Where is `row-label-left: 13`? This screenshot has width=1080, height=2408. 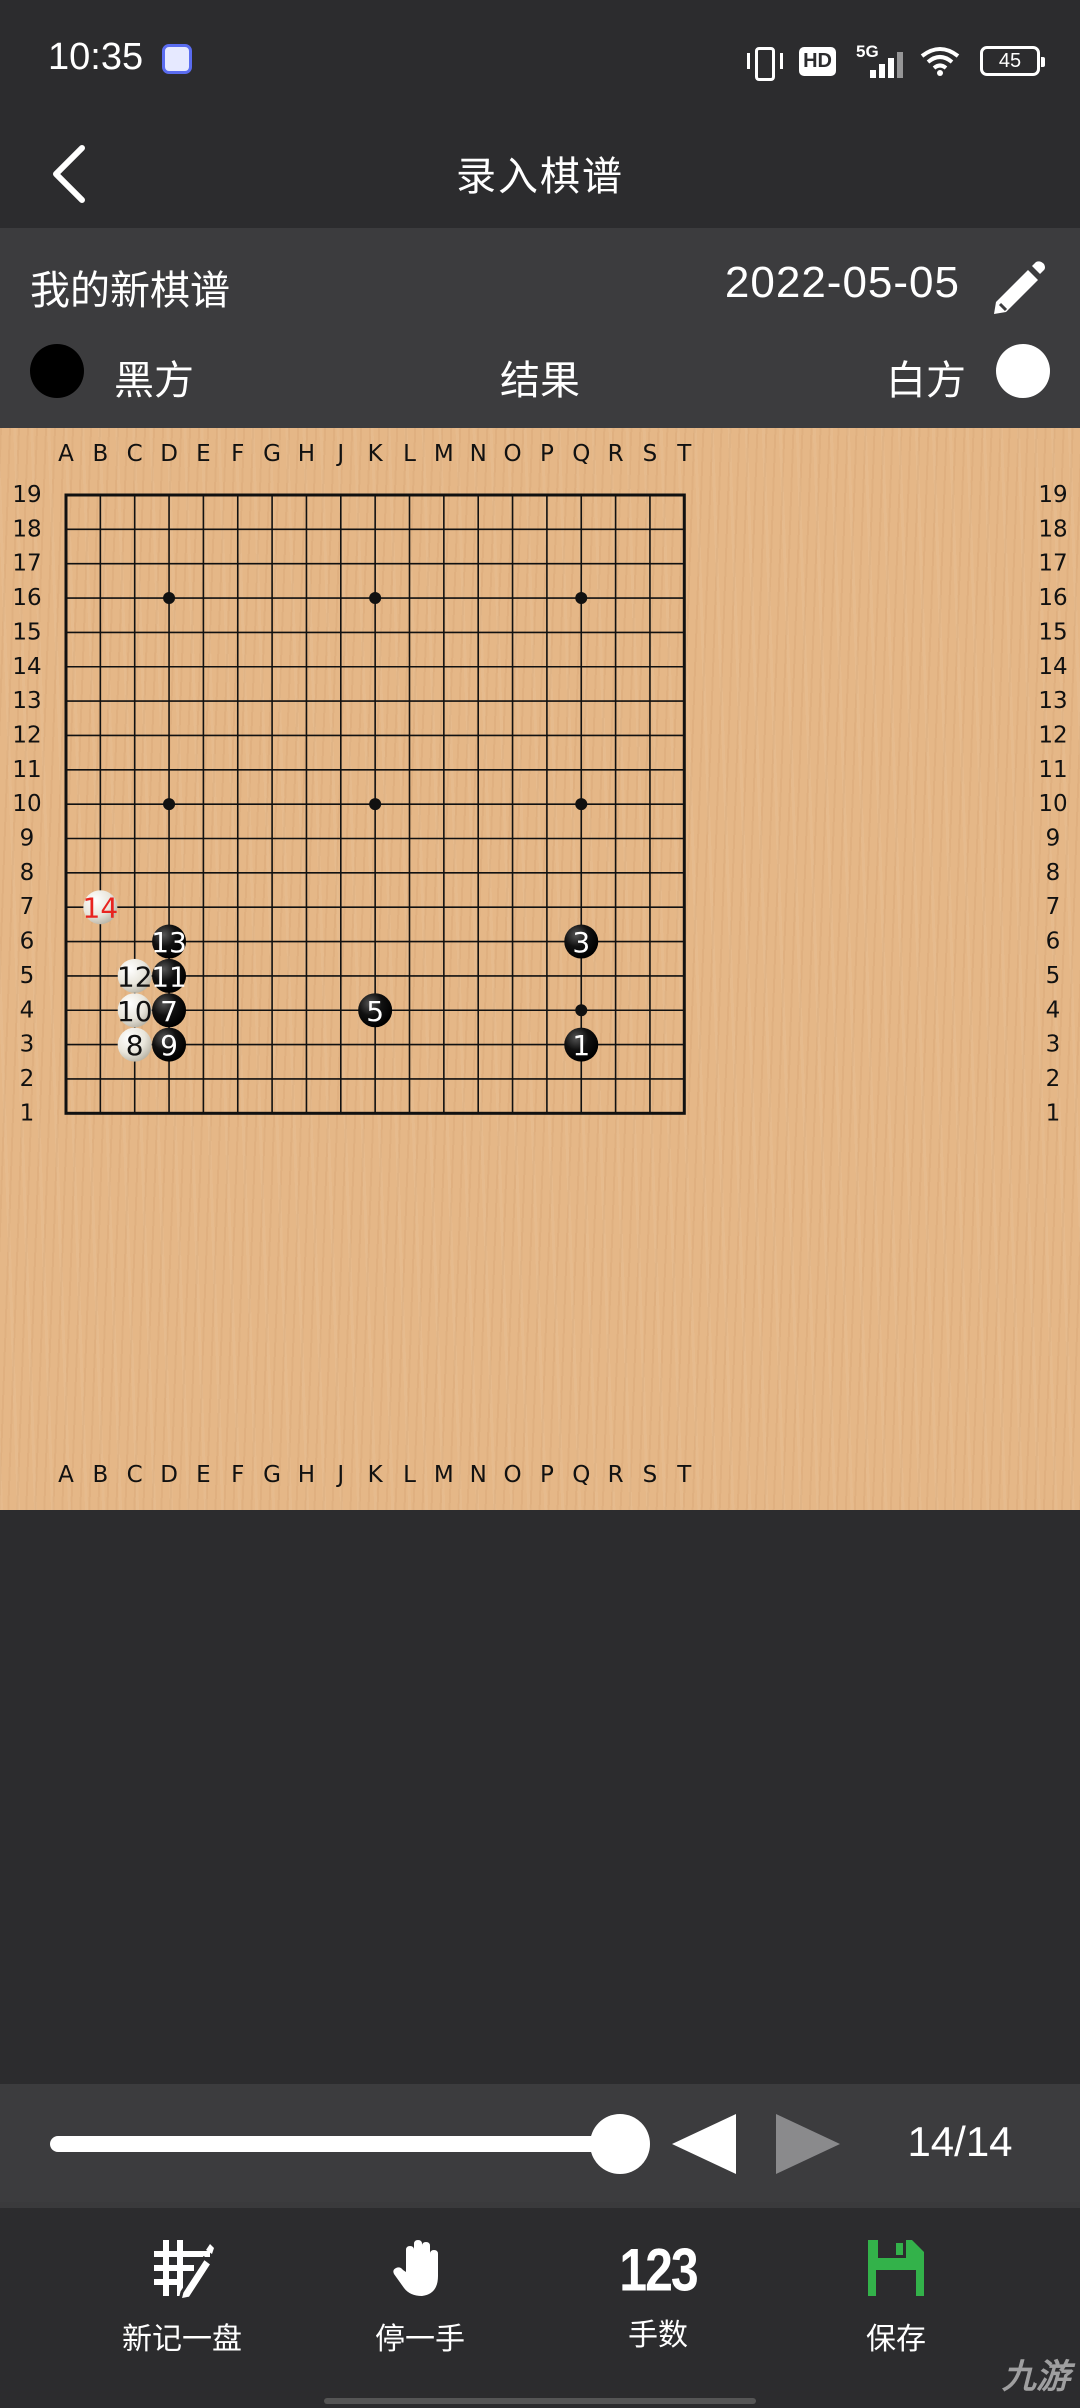 row-label-left: 13 is located at coordinates (26, 701).